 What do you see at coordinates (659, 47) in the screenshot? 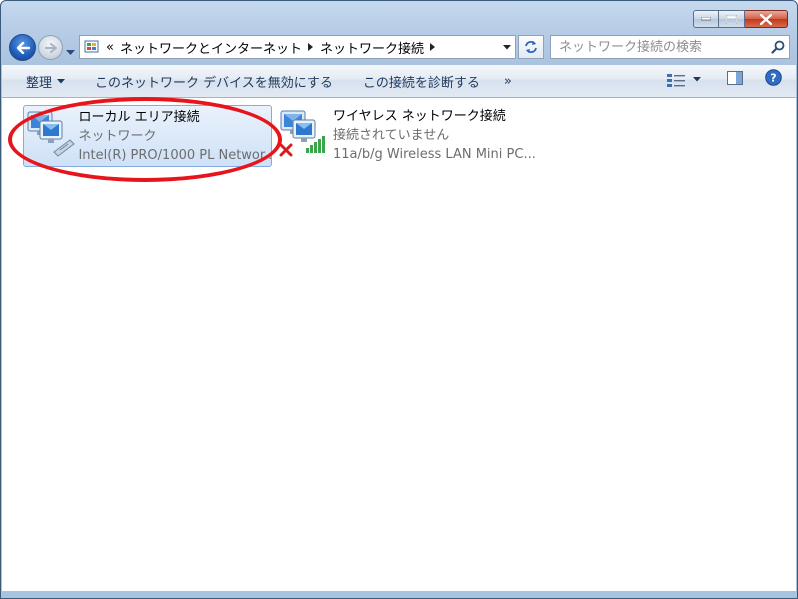
I see `search-input` at bounding box center [659, 47].